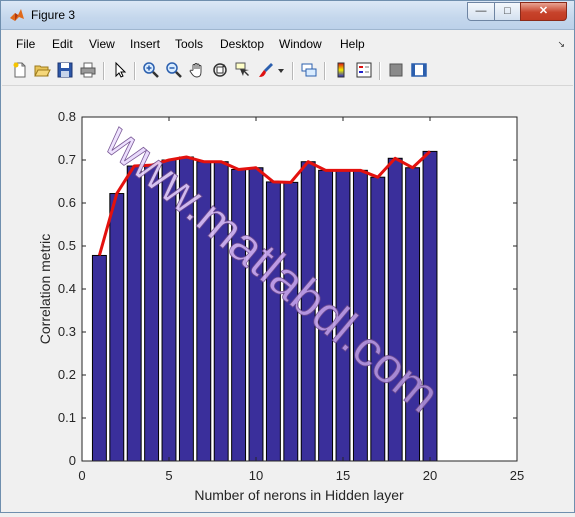 This screenshot has width=575, height=517. Describe the element at coordinates (352, 44) in the screenshot. I see `menu-help: Help` at that location.